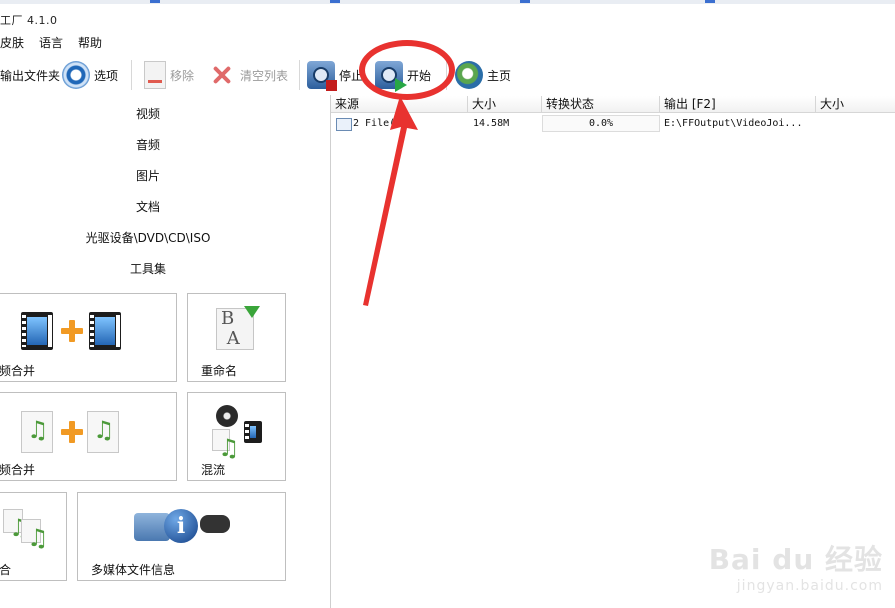  What do you see at coordinates (148, 144) in the screenshot?
I see `category-audio: 音频` at bounding box center [148, 144].